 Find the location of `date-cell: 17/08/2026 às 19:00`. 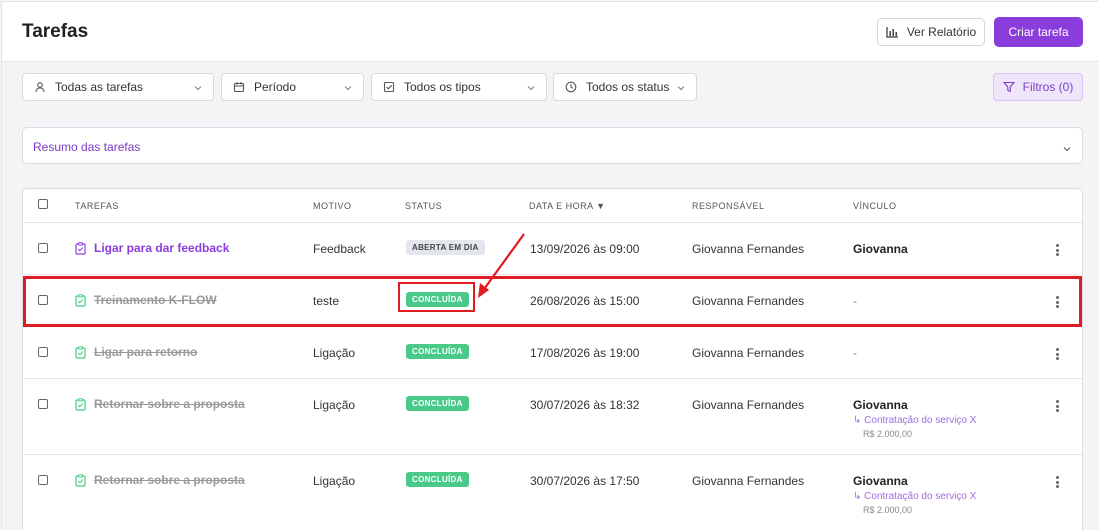

date-cell: 17/08/2026 às 19:00 is located at coordinates (585, 353).